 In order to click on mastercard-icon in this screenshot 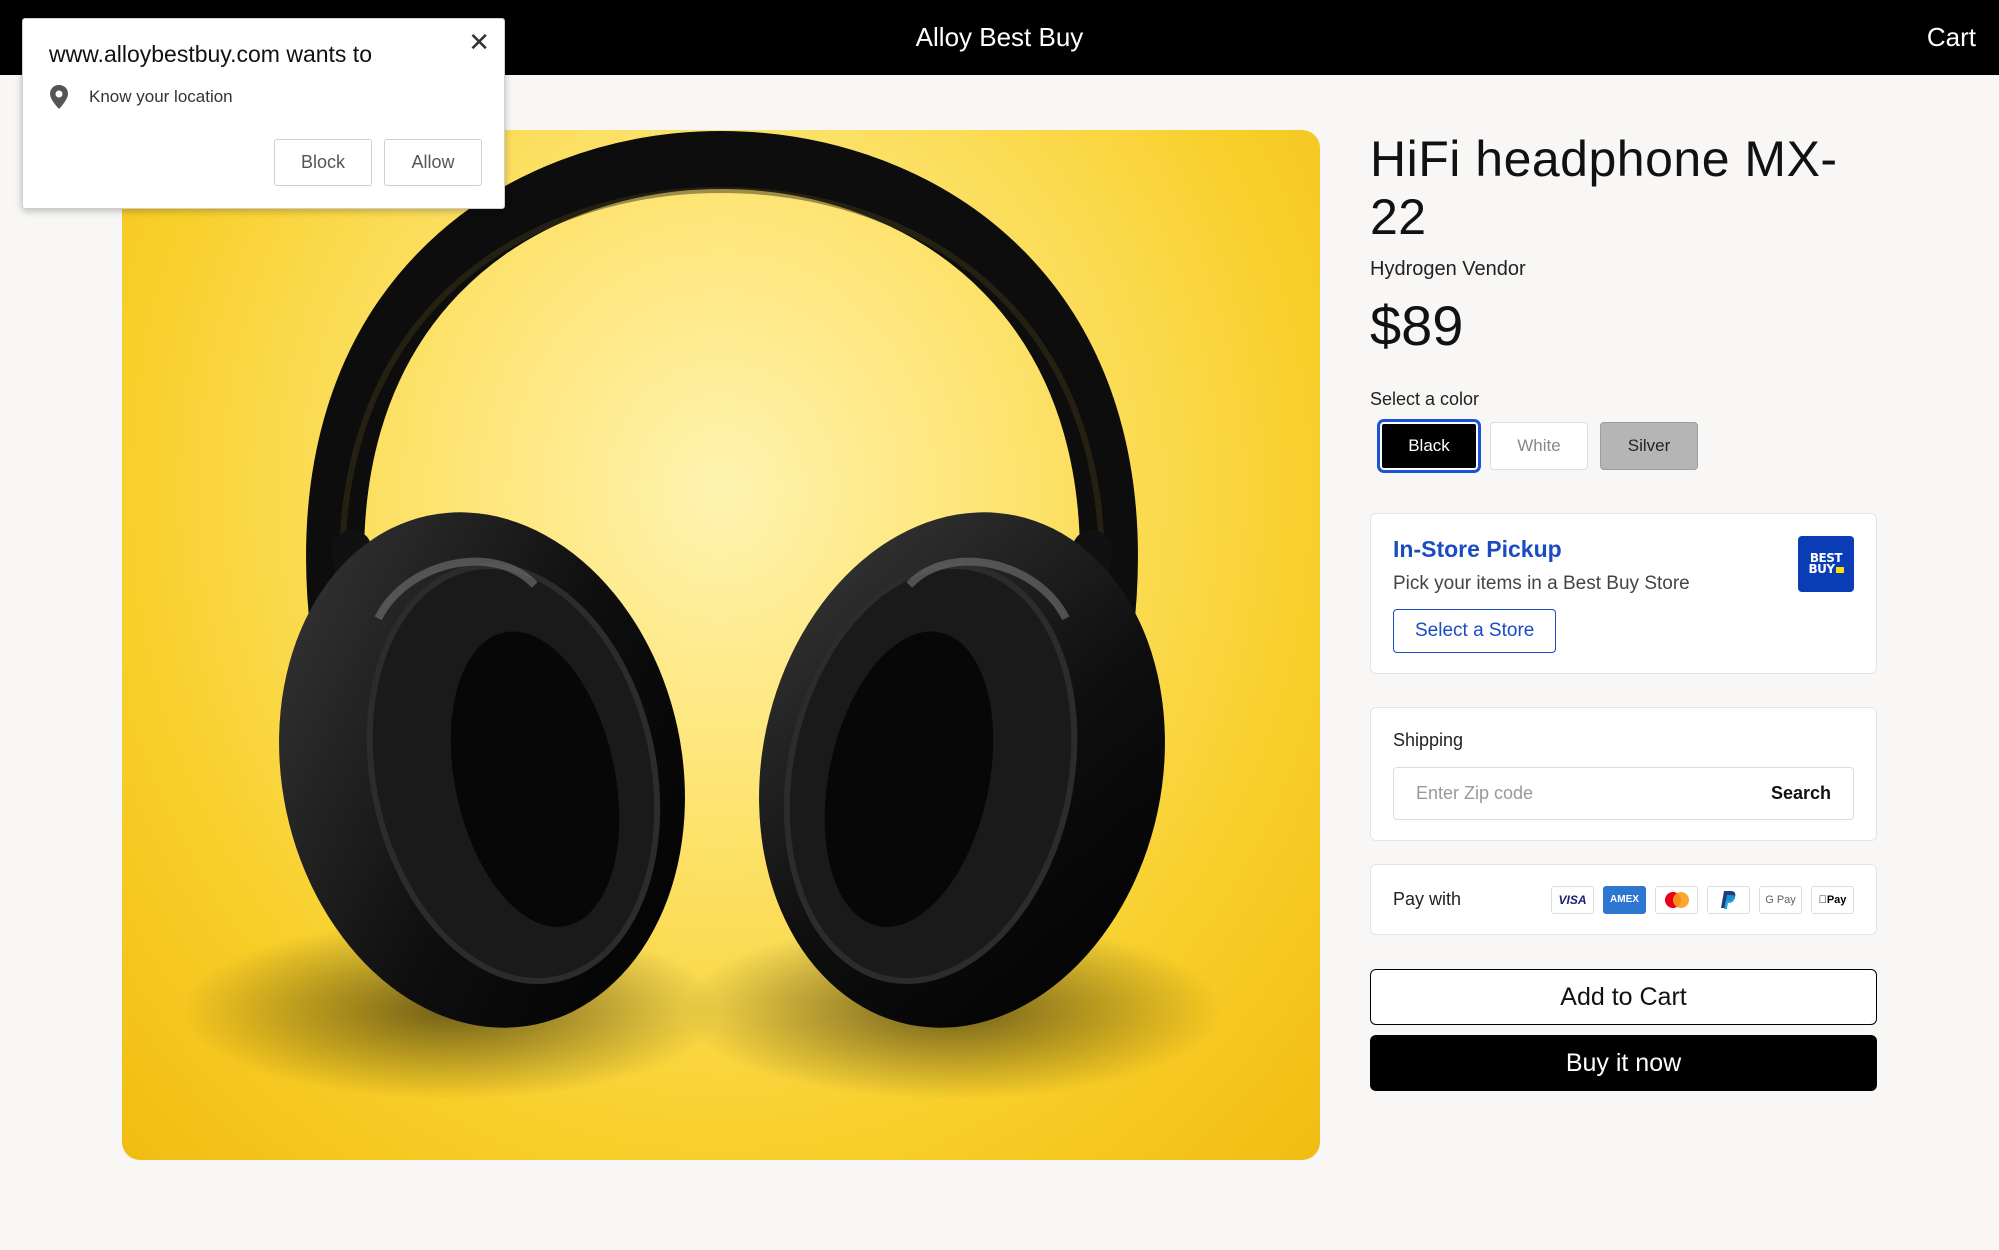, I will do `click(1676, 899)`.